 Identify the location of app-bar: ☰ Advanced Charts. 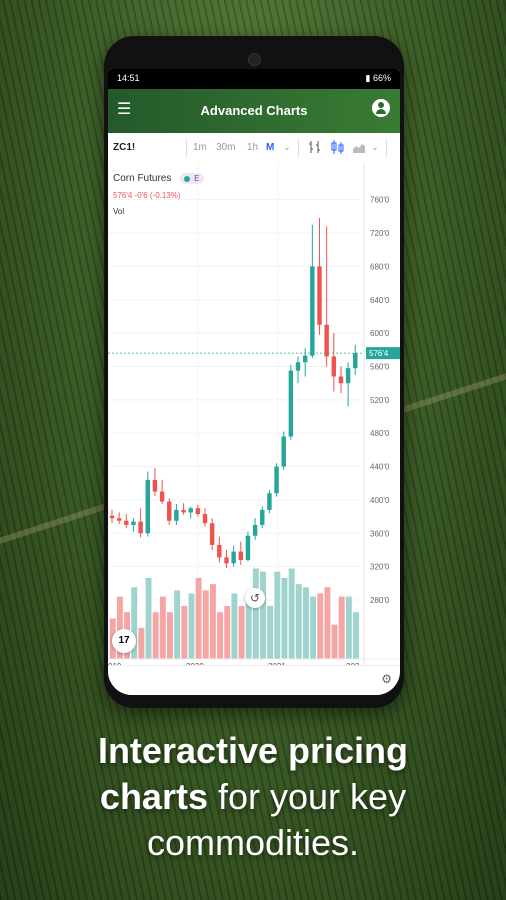
(254, 111).